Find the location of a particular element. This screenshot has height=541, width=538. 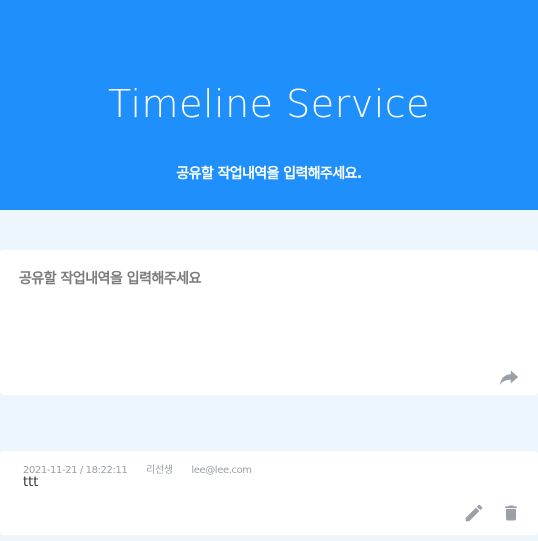

edit-button is located at coordinates (474, 513).